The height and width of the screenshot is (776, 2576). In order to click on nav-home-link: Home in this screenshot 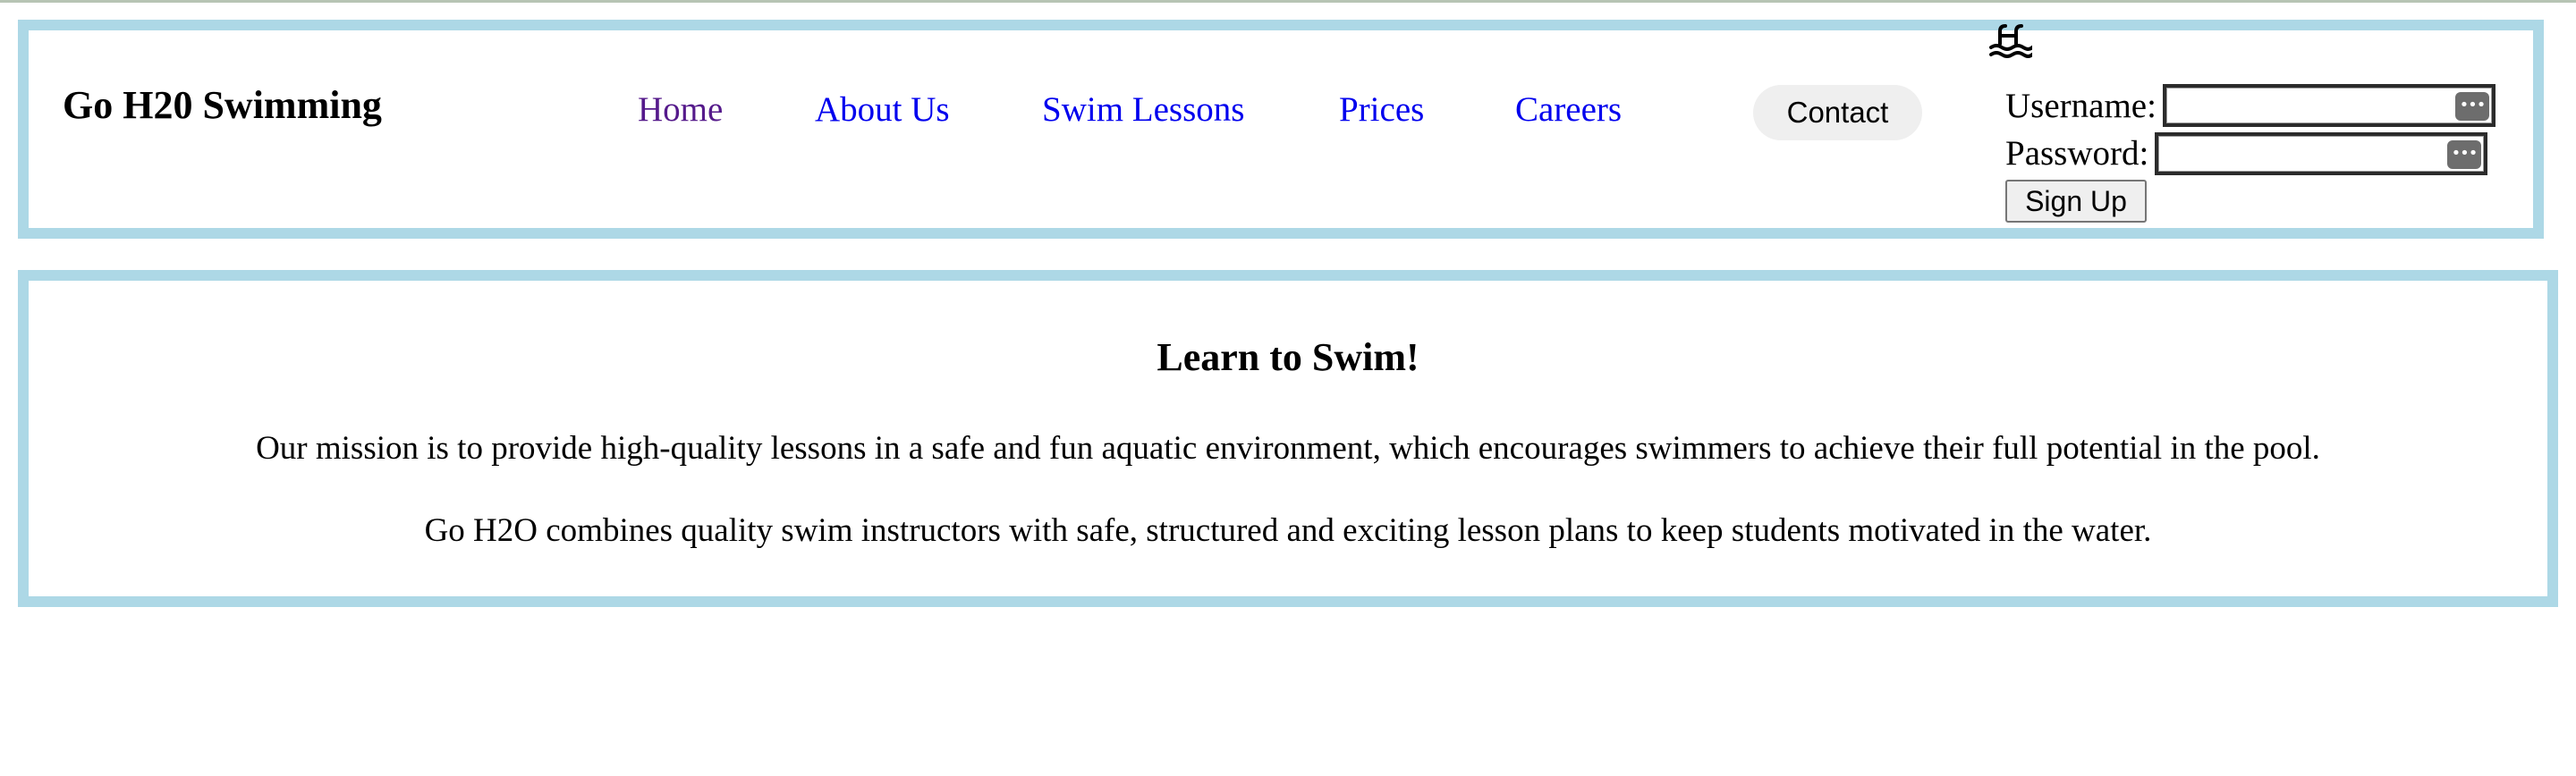, I will do `click(680, 110)`.